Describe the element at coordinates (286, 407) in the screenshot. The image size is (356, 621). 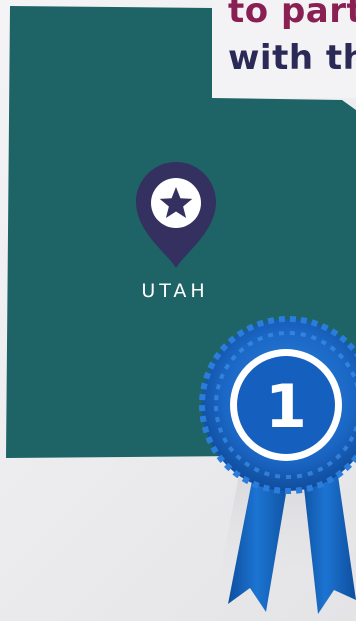
I see `award-rank: 1` at that location.